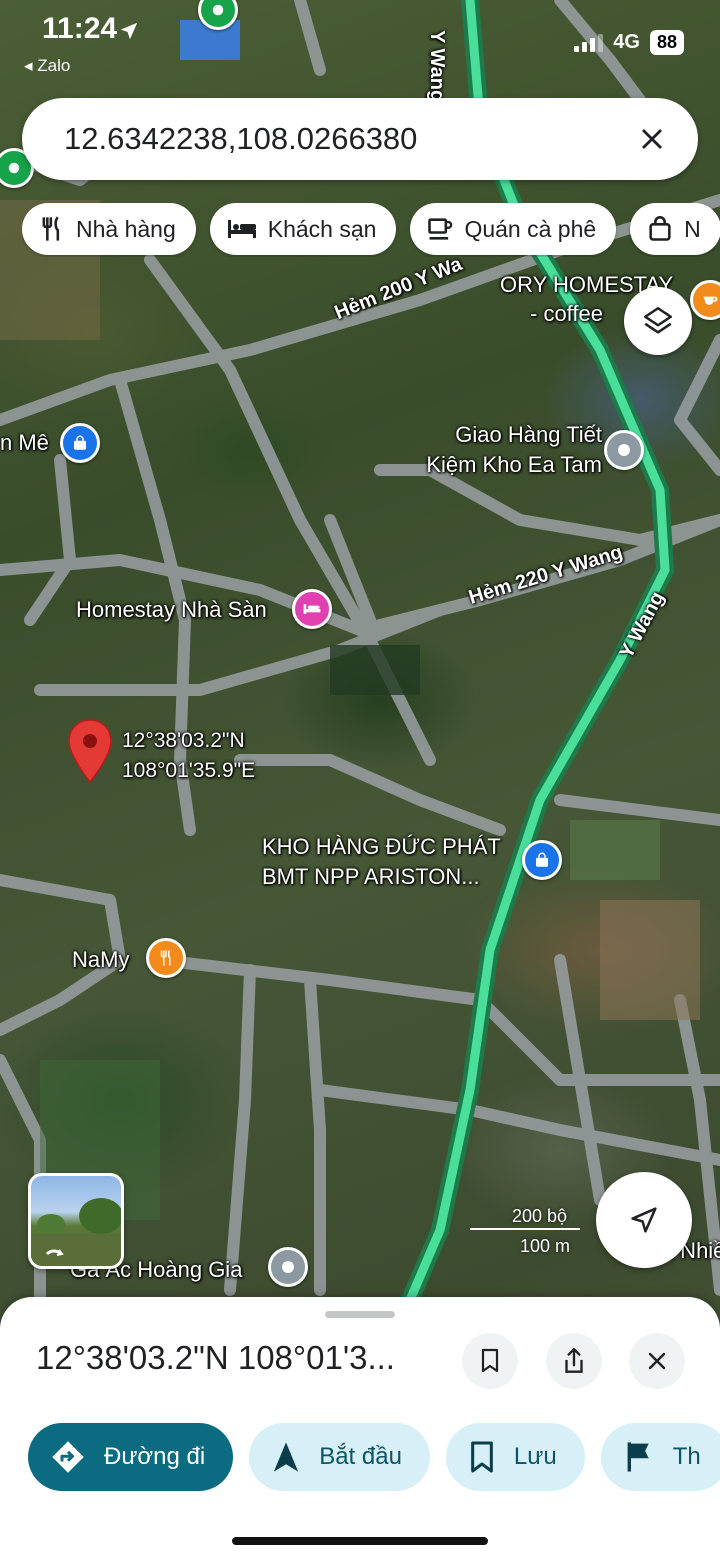 The width and height of the screenshot is (720, 1558). I want to click on chip-hotels: Khách sạn, so click(303, 229).